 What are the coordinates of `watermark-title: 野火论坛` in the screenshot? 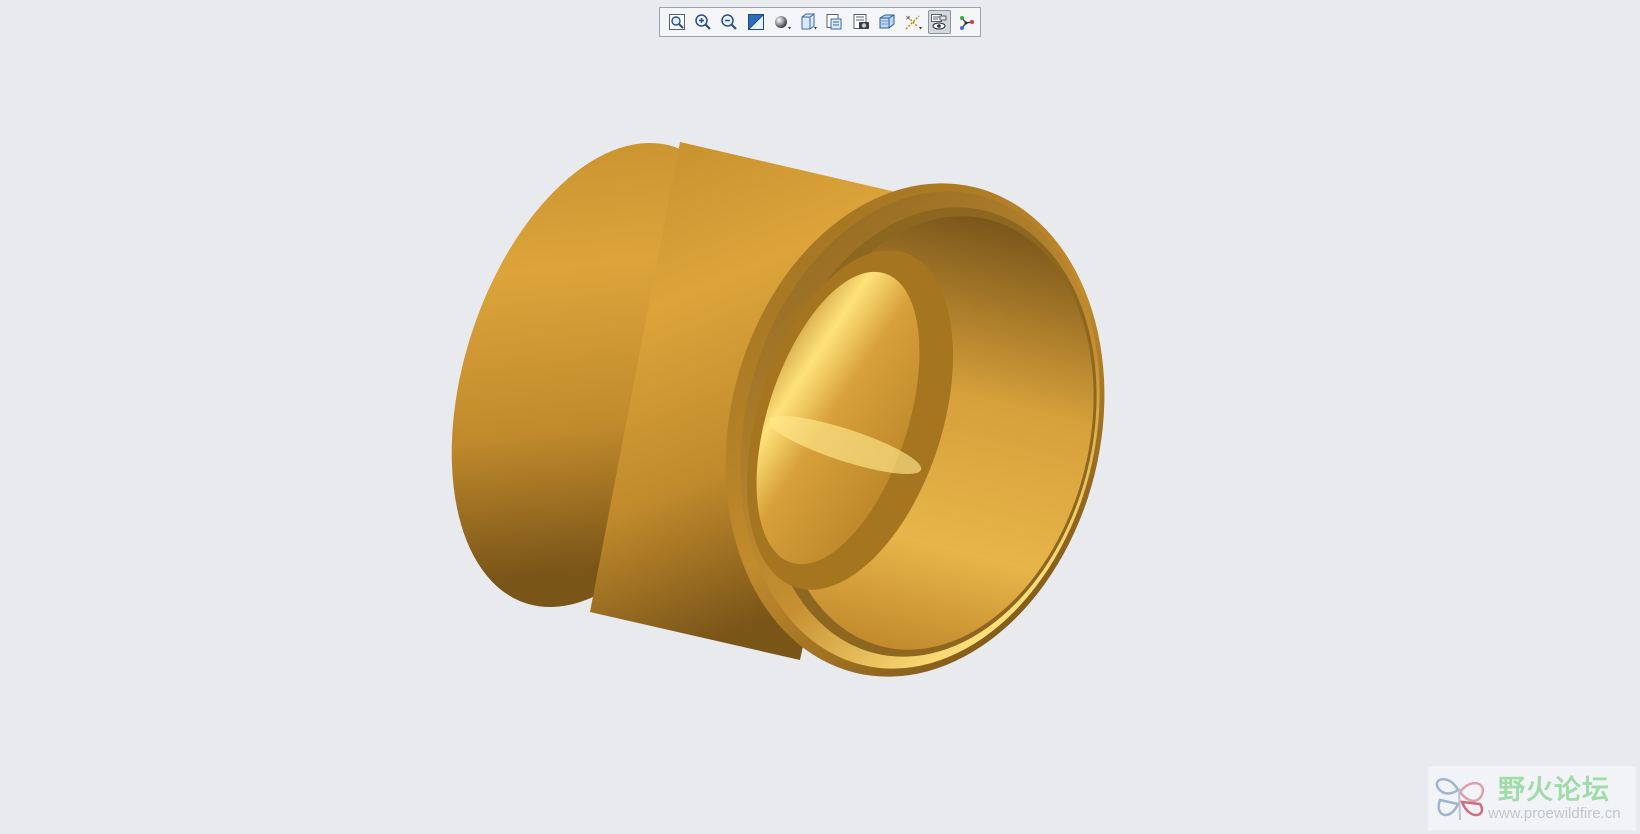 It's located at (1554, 790).